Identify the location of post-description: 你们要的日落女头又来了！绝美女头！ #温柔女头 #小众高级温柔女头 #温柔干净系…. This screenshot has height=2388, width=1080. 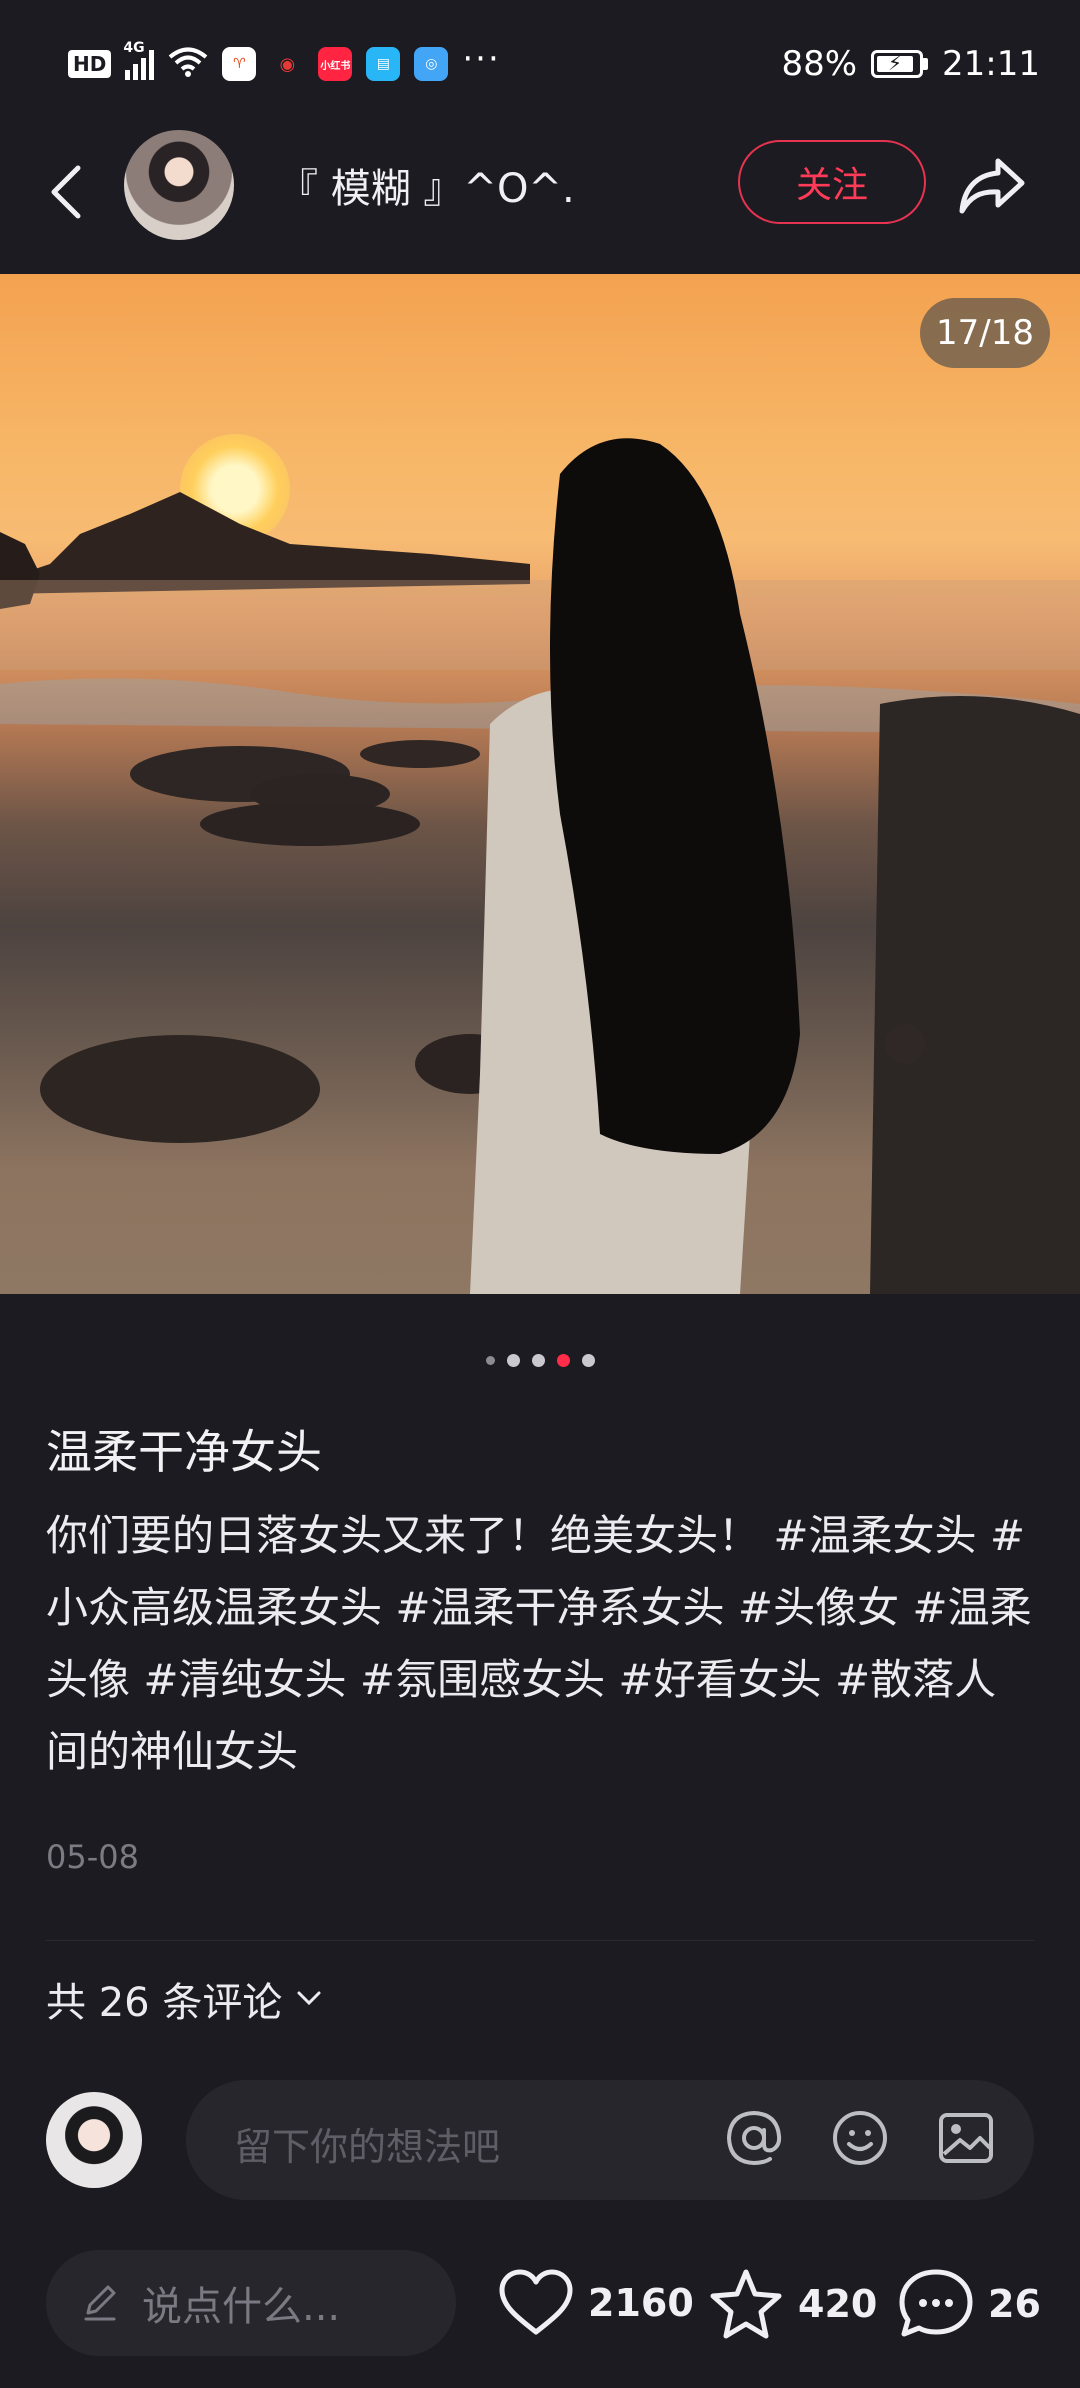
(539, 1643).